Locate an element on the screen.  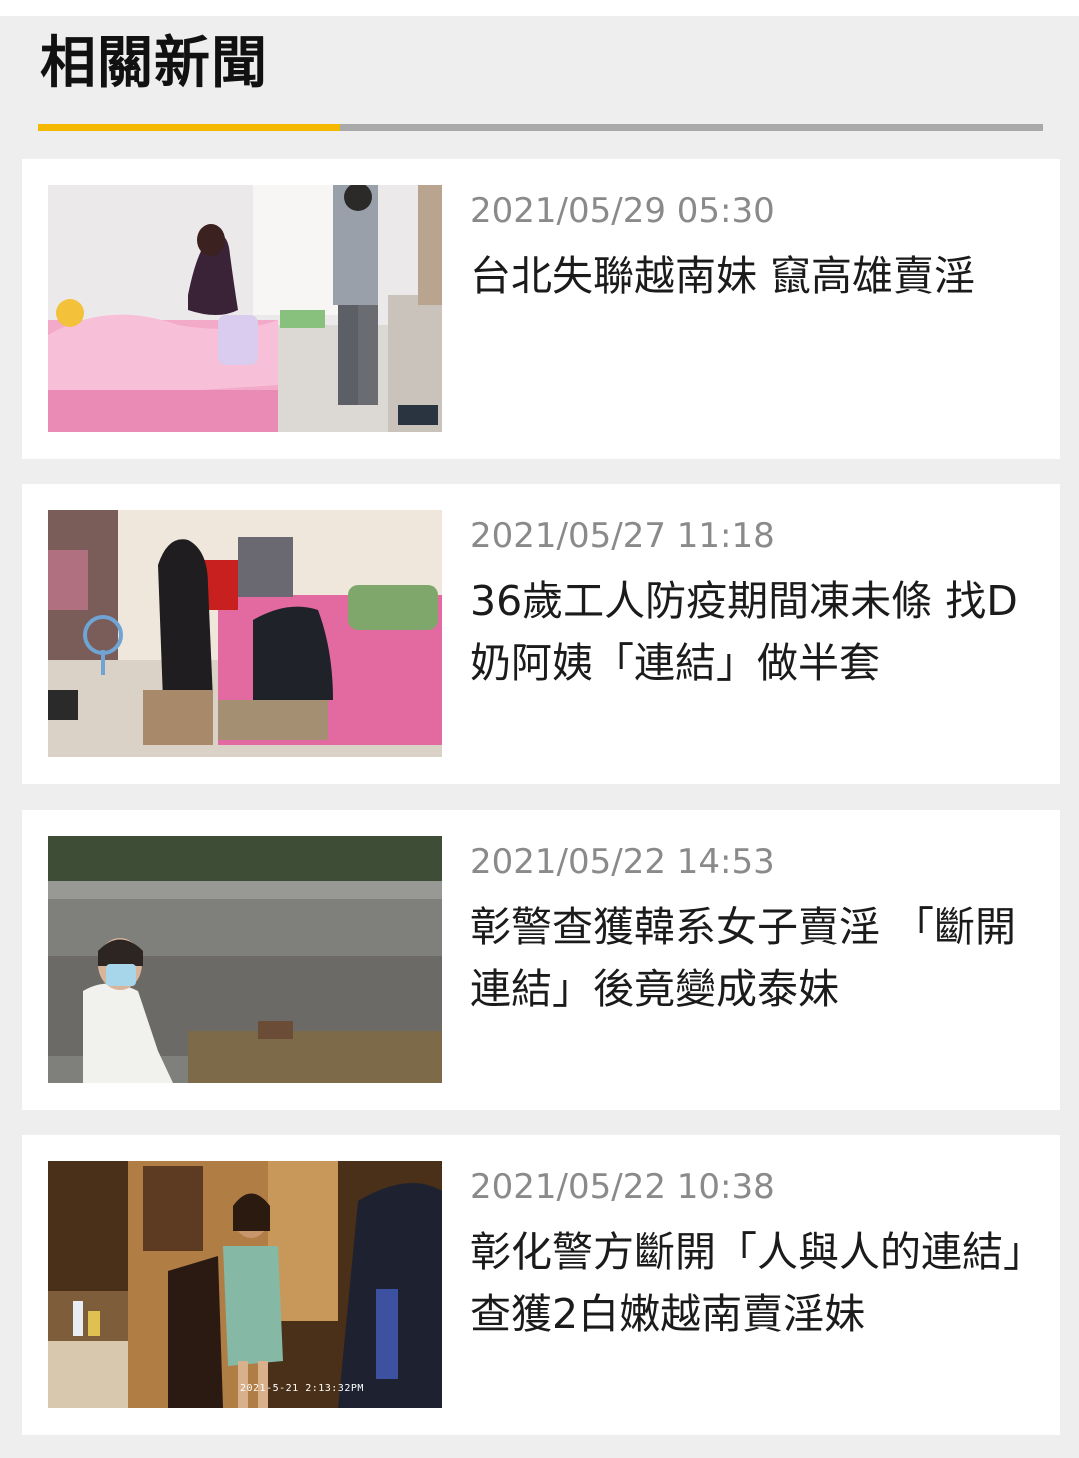
news-headline: 36歲工人防疫期間凍未條 找D奶阿姨「連結」做半套 is located at coordinates (755, 632).